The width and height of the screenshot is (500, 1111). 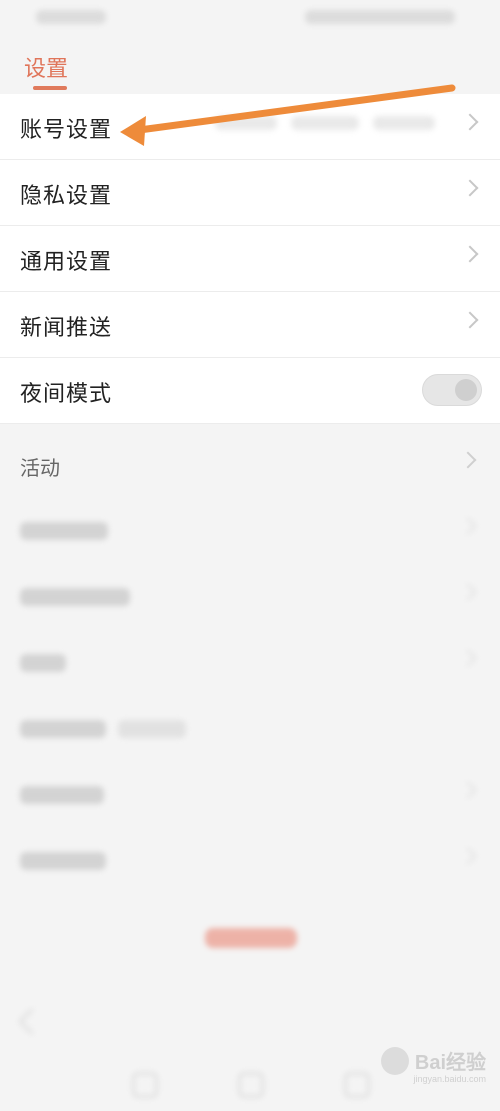 What do you see at coordinates (152, 729) in the screenshot?
I see `blurred-hint` at bounding box center [152, 729].